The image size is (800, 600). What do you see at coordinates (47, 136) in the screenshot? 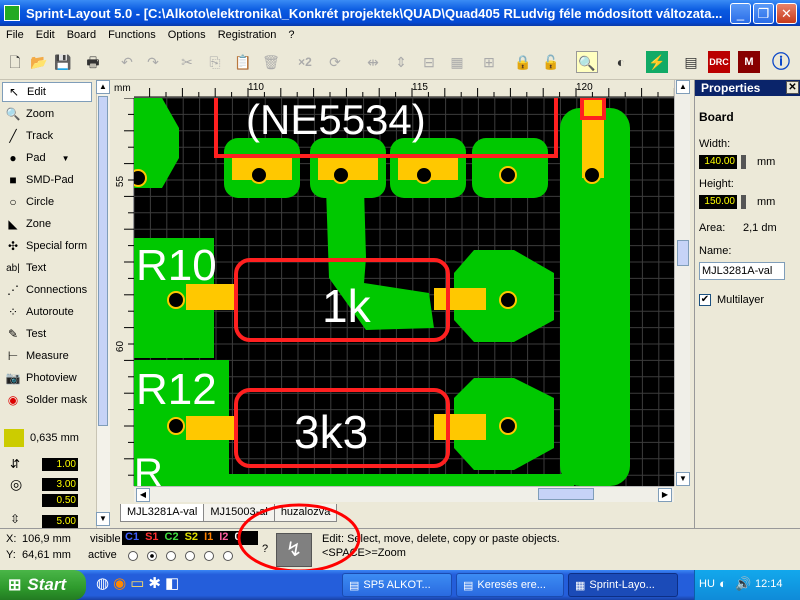
I see `tool-track: ╱ Track` at bounding box center [47, 136].